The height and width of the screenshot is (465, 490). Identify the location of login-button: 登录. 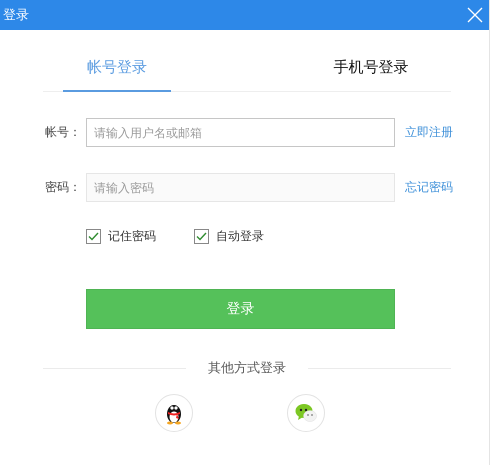
(240, 309).